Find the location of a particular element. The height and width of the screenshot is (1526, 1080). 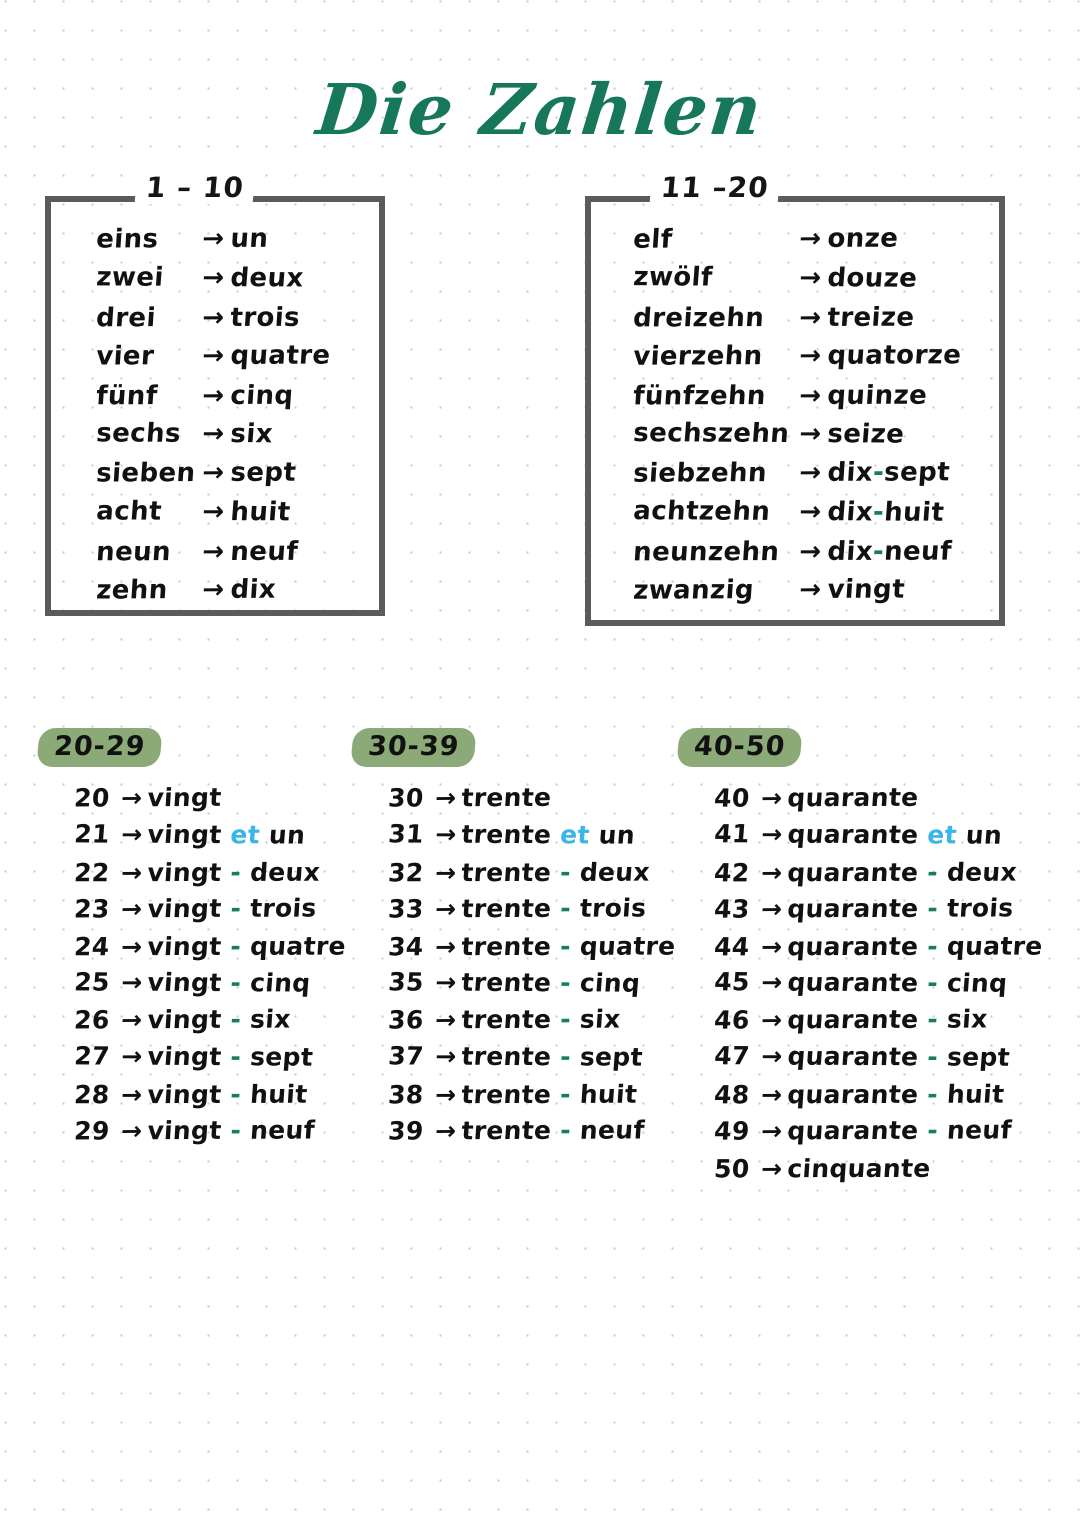

french-number-word: vingt - cinq is located at coordinates (228, 983).